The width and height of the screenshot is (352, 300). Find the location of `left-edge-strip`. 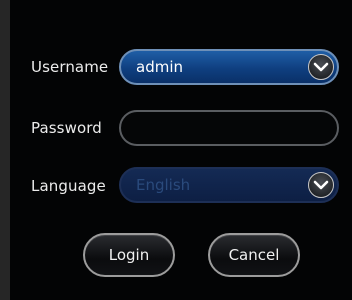

left-edge-strip is located at coordinates (5, 150).